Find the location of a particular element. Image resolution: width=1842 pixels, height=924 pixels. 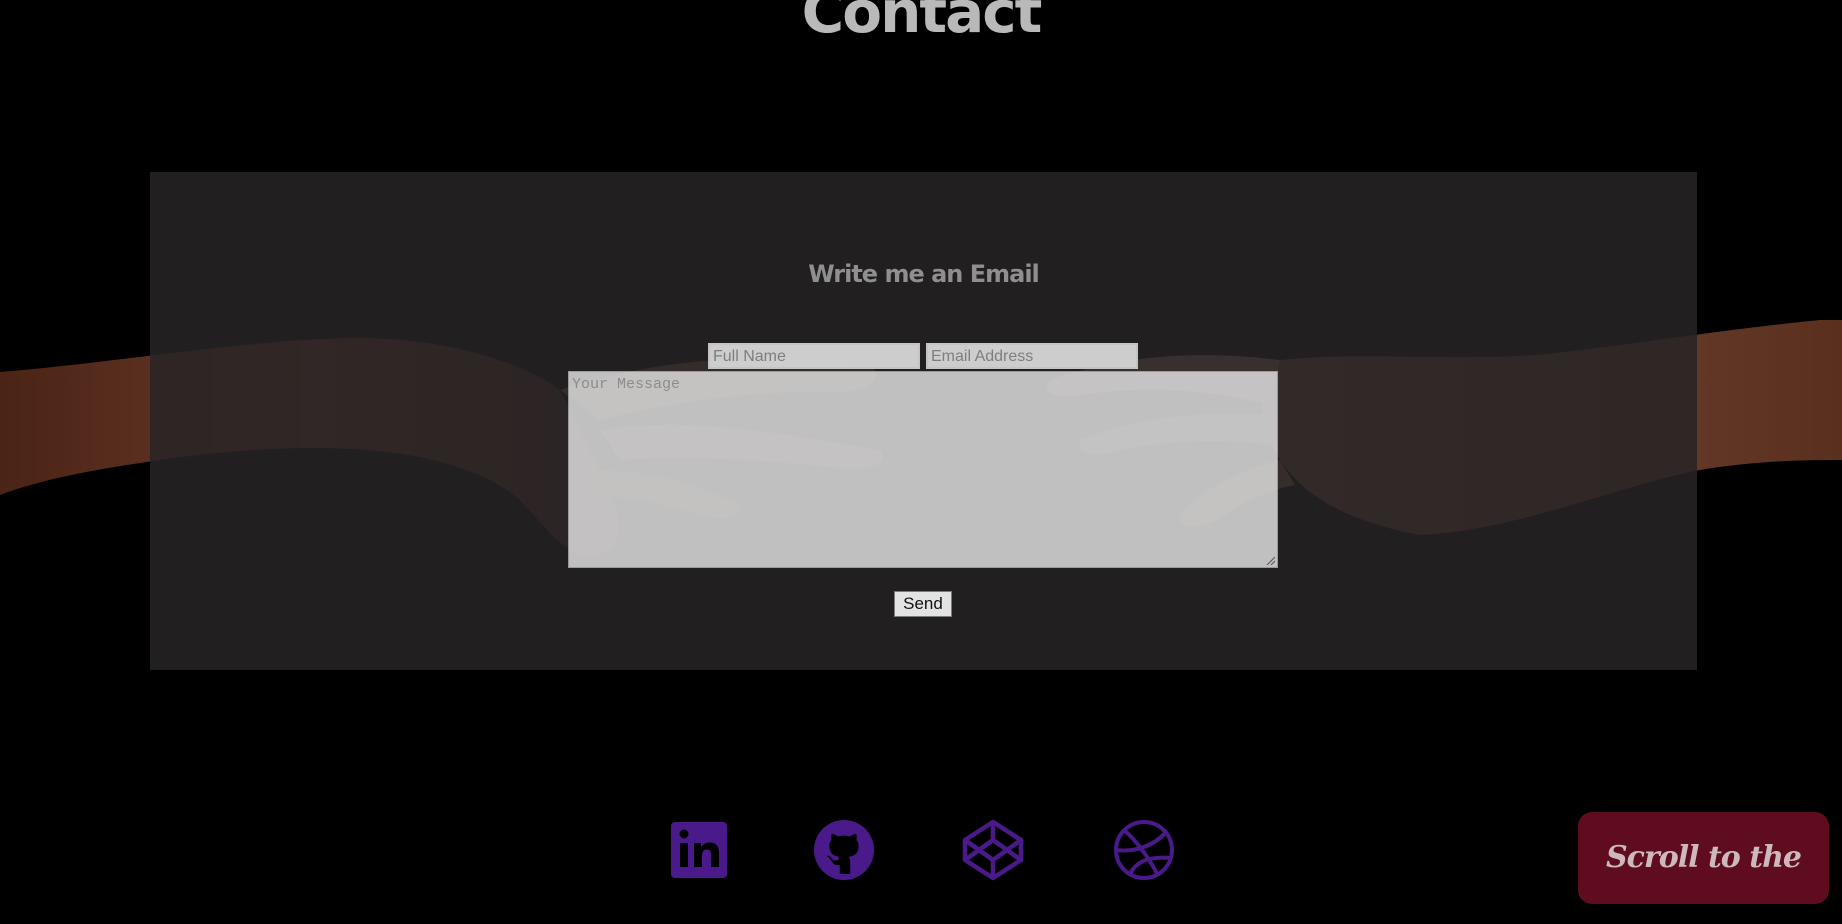

github-icon is located at coordinates (844, 850).